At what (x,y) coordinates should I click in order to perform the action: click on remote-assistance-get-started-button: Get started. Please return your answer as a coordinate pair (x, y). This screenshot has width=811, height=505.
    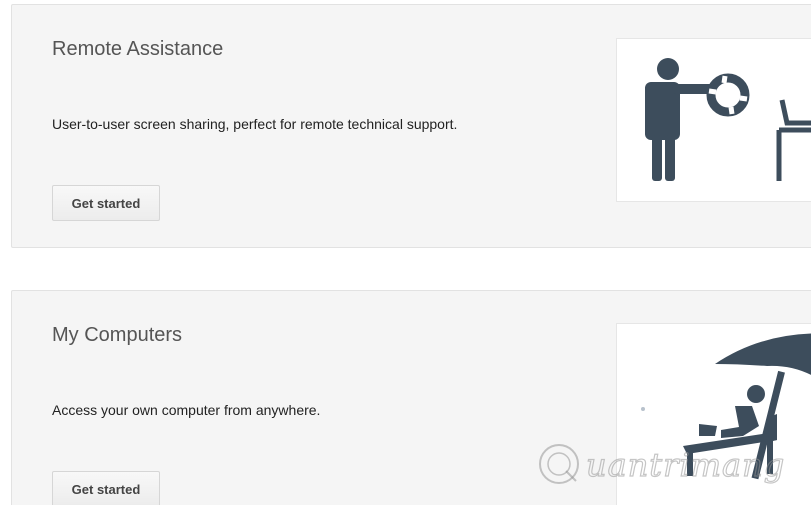
    Looking at the image, I should click on (106, 203).